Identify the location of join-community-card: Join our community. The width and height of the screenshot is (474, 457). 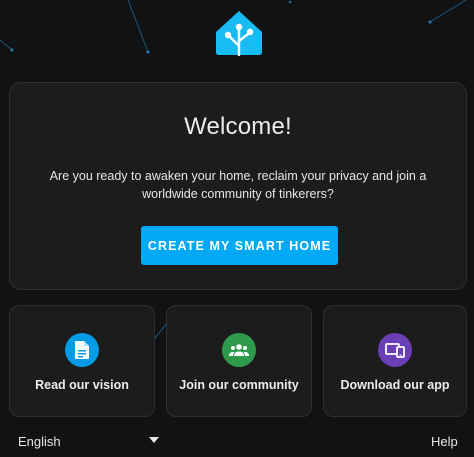
(239, 361).